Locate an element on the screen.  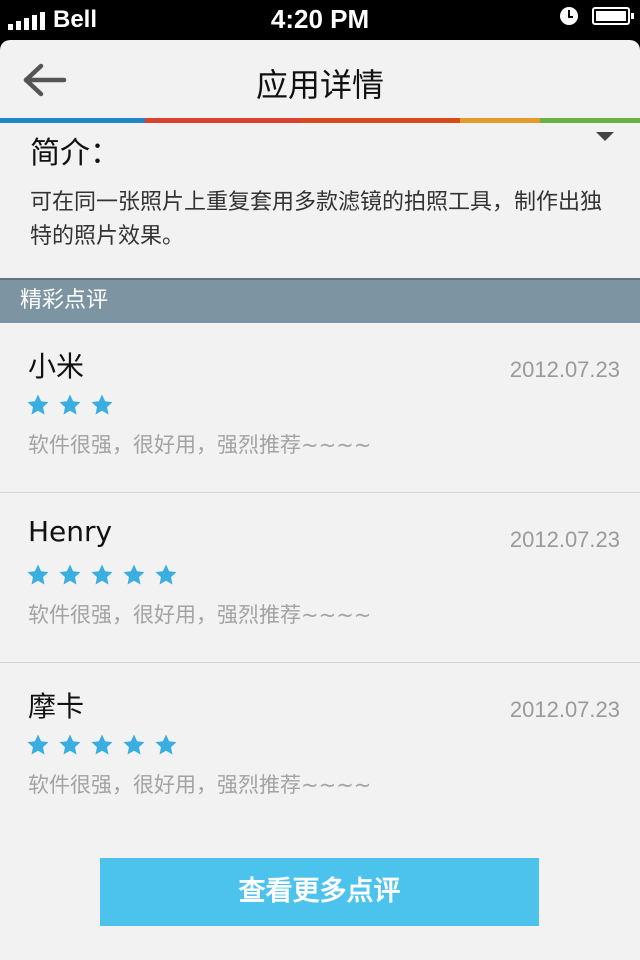
status-bar: Bell 4:20 PM is located at coordinates (320, 20).